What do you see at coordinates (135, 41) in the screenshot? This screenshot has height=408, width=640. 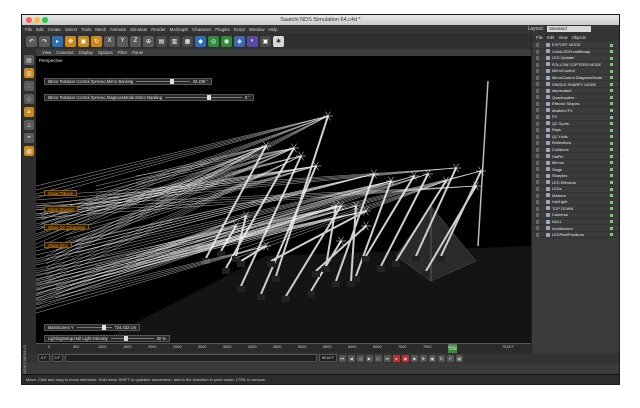 I see `z-axis-icon: Z` at bounding box center [135, 41].